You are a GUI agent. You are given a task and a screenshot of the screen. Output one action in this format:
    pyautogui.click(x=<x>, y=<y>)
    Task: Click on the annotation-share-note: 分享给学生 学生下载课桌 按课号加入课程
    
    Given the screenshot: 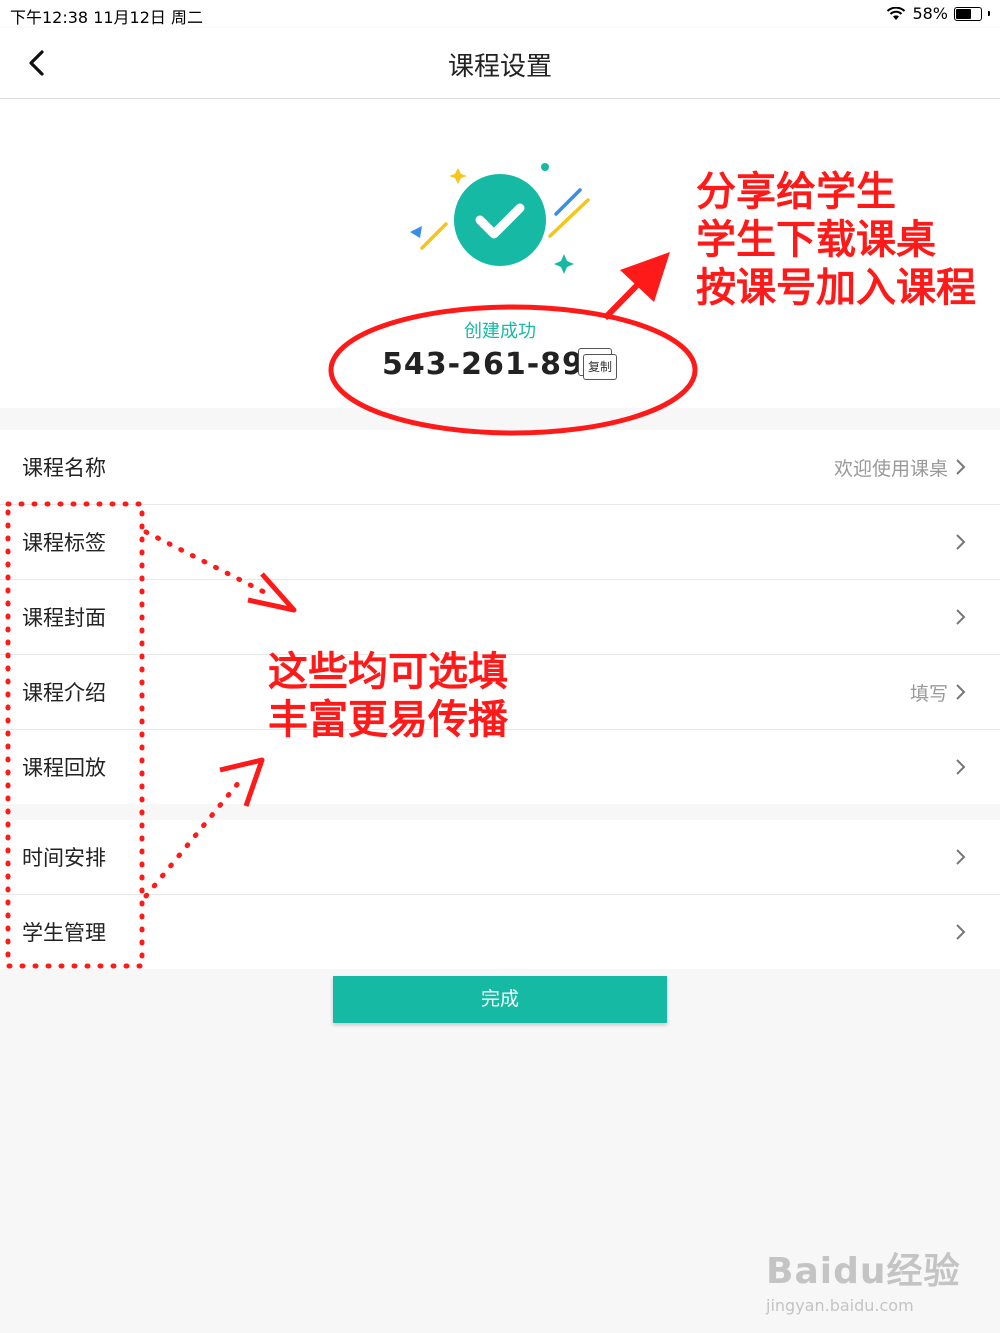 What is the action you would take?
    pyautogui.click(x=836, y=240)
    